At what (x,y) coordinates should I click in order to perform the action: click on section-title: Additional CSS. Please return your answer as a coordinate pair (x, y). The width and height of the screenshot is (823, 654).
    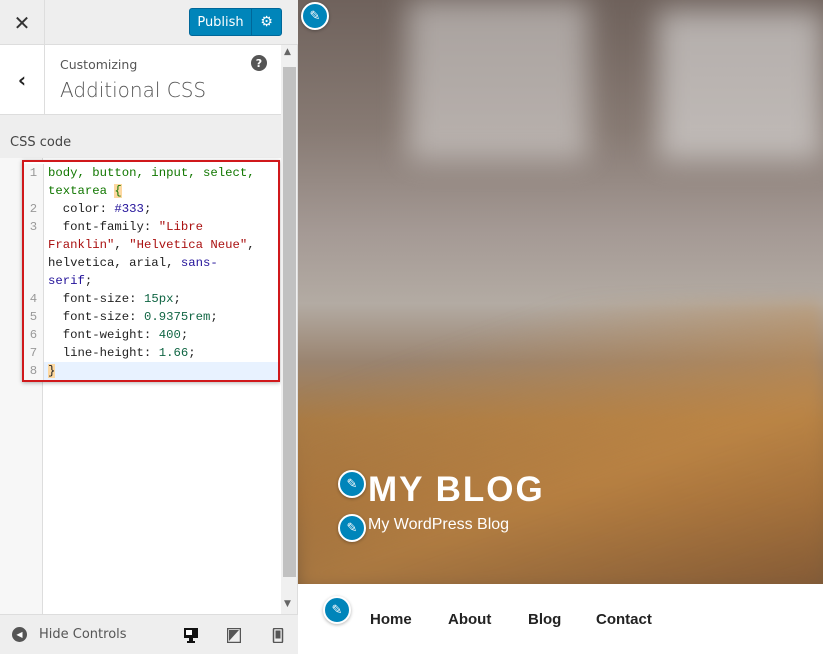
    Looking at the image, I should click on (133, 90).